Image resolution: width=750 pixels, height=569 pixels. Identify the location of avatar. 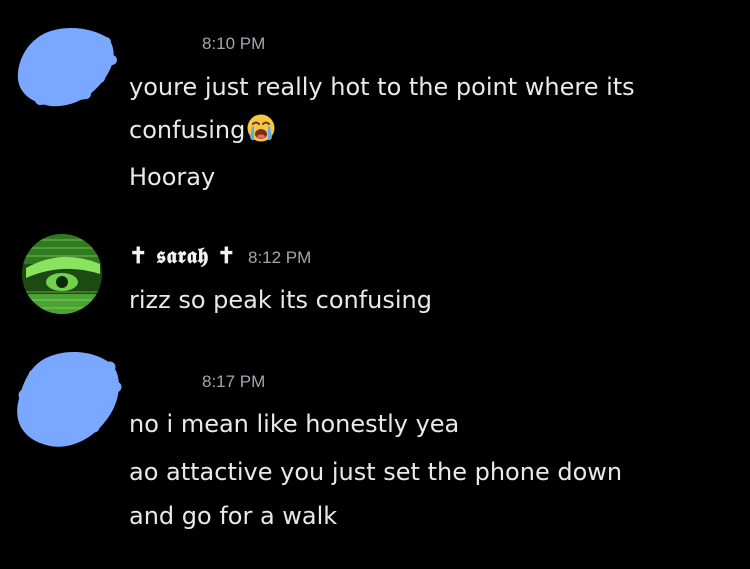
(62, 274).